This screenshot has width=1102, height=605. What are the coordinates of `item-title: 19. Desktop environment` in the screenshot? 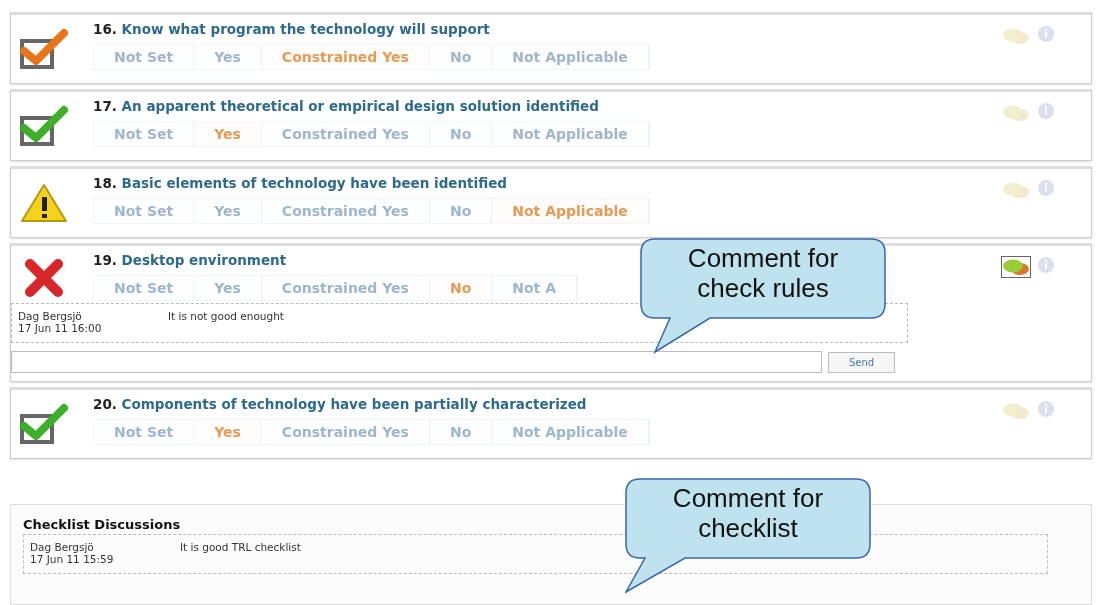 It's located at (190, 260).